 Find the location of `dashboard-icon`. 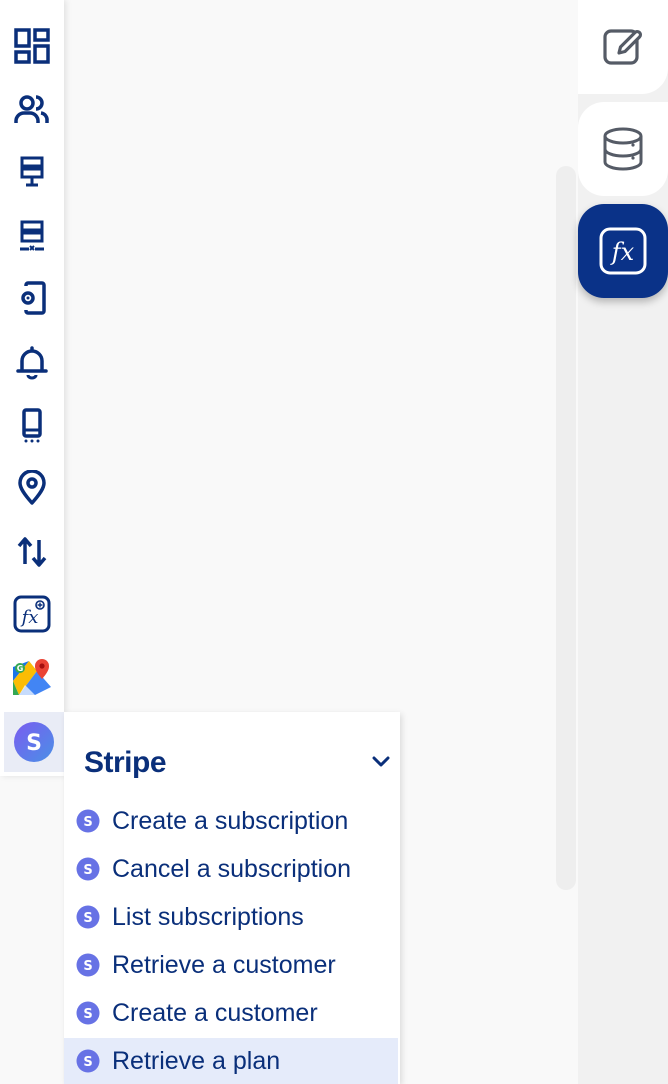

dashboard-icon is located at coordinates (32, 46).